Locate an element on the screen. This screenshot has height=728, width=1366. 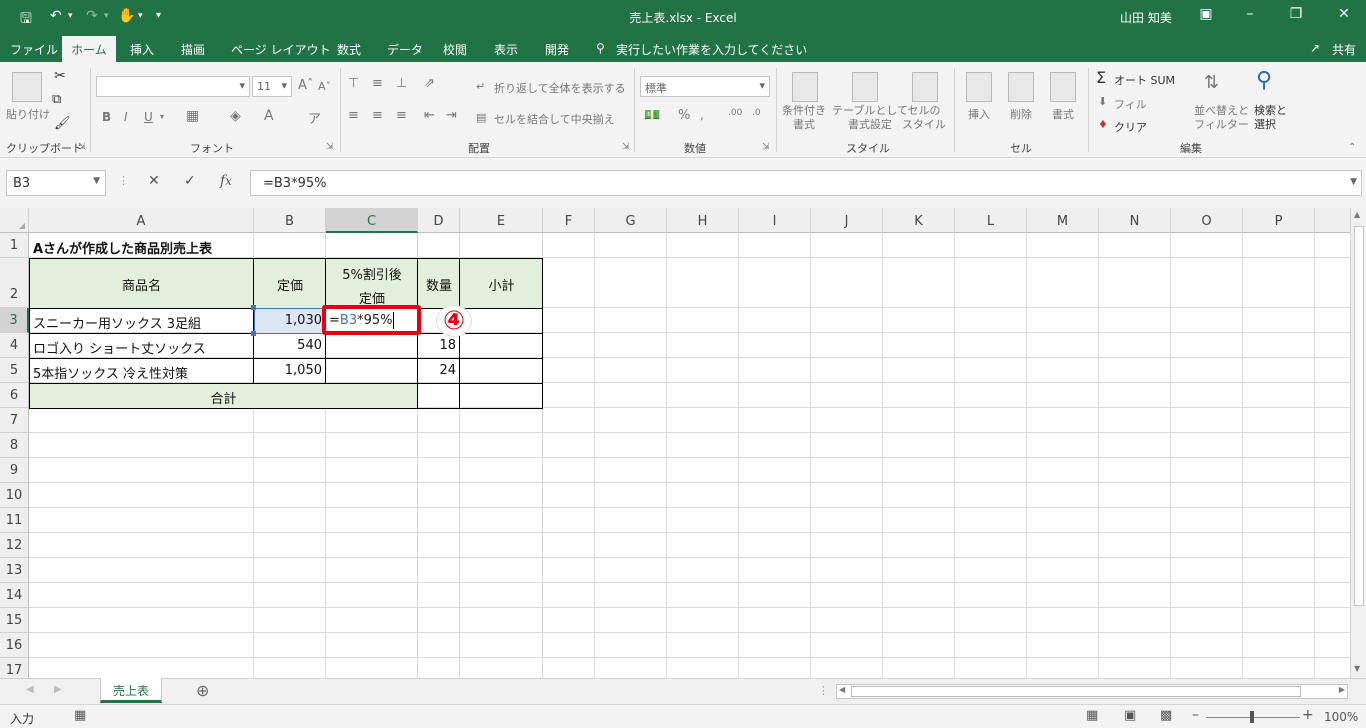
enter-icon: ✓ is located at coordinates (190, 181).